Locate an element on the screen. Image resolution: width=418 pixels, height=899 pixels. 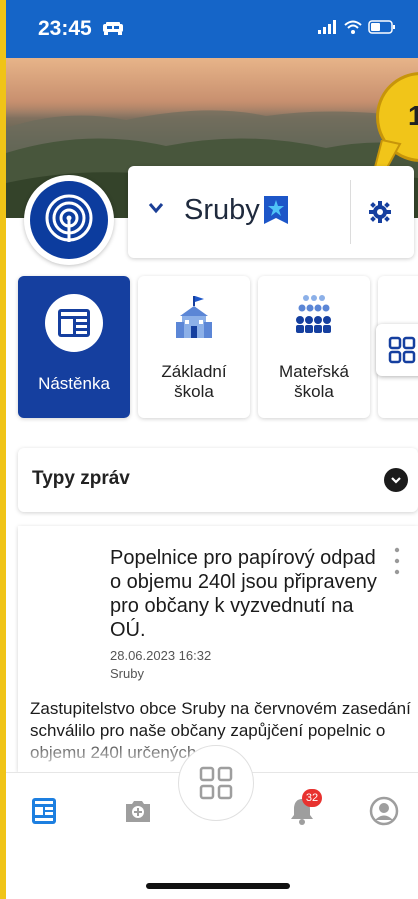
news-feed-icon is located at coordinates (44, 811).